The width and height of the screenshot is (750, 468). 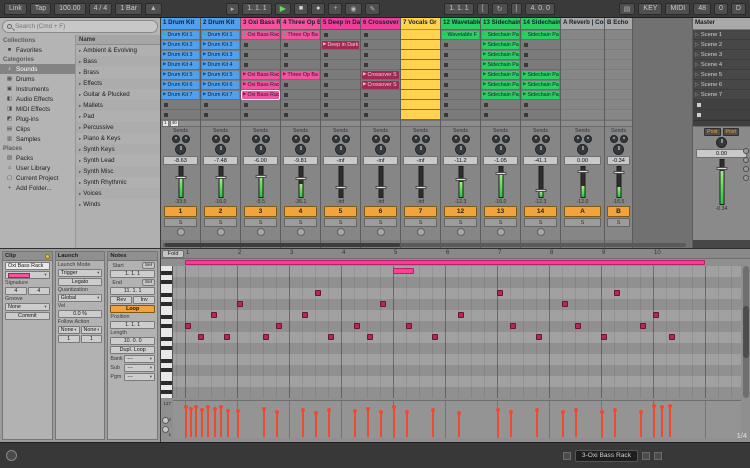 I want to click on start-value: 1. 1. 1, so click(x=133, y=274).